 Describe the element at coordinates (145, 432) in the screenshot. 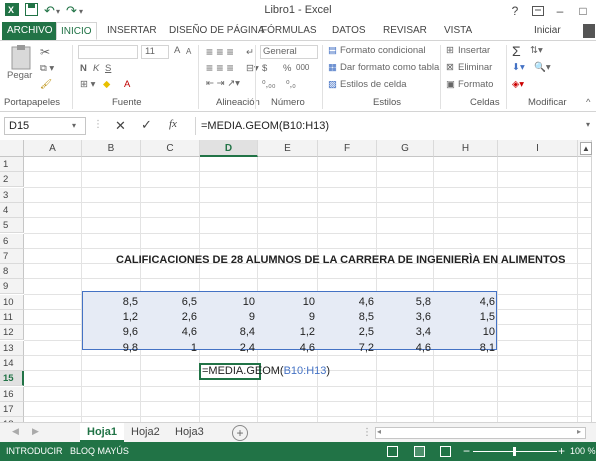

I see `sheet-tab-hoja2: Hoja2` at that location.